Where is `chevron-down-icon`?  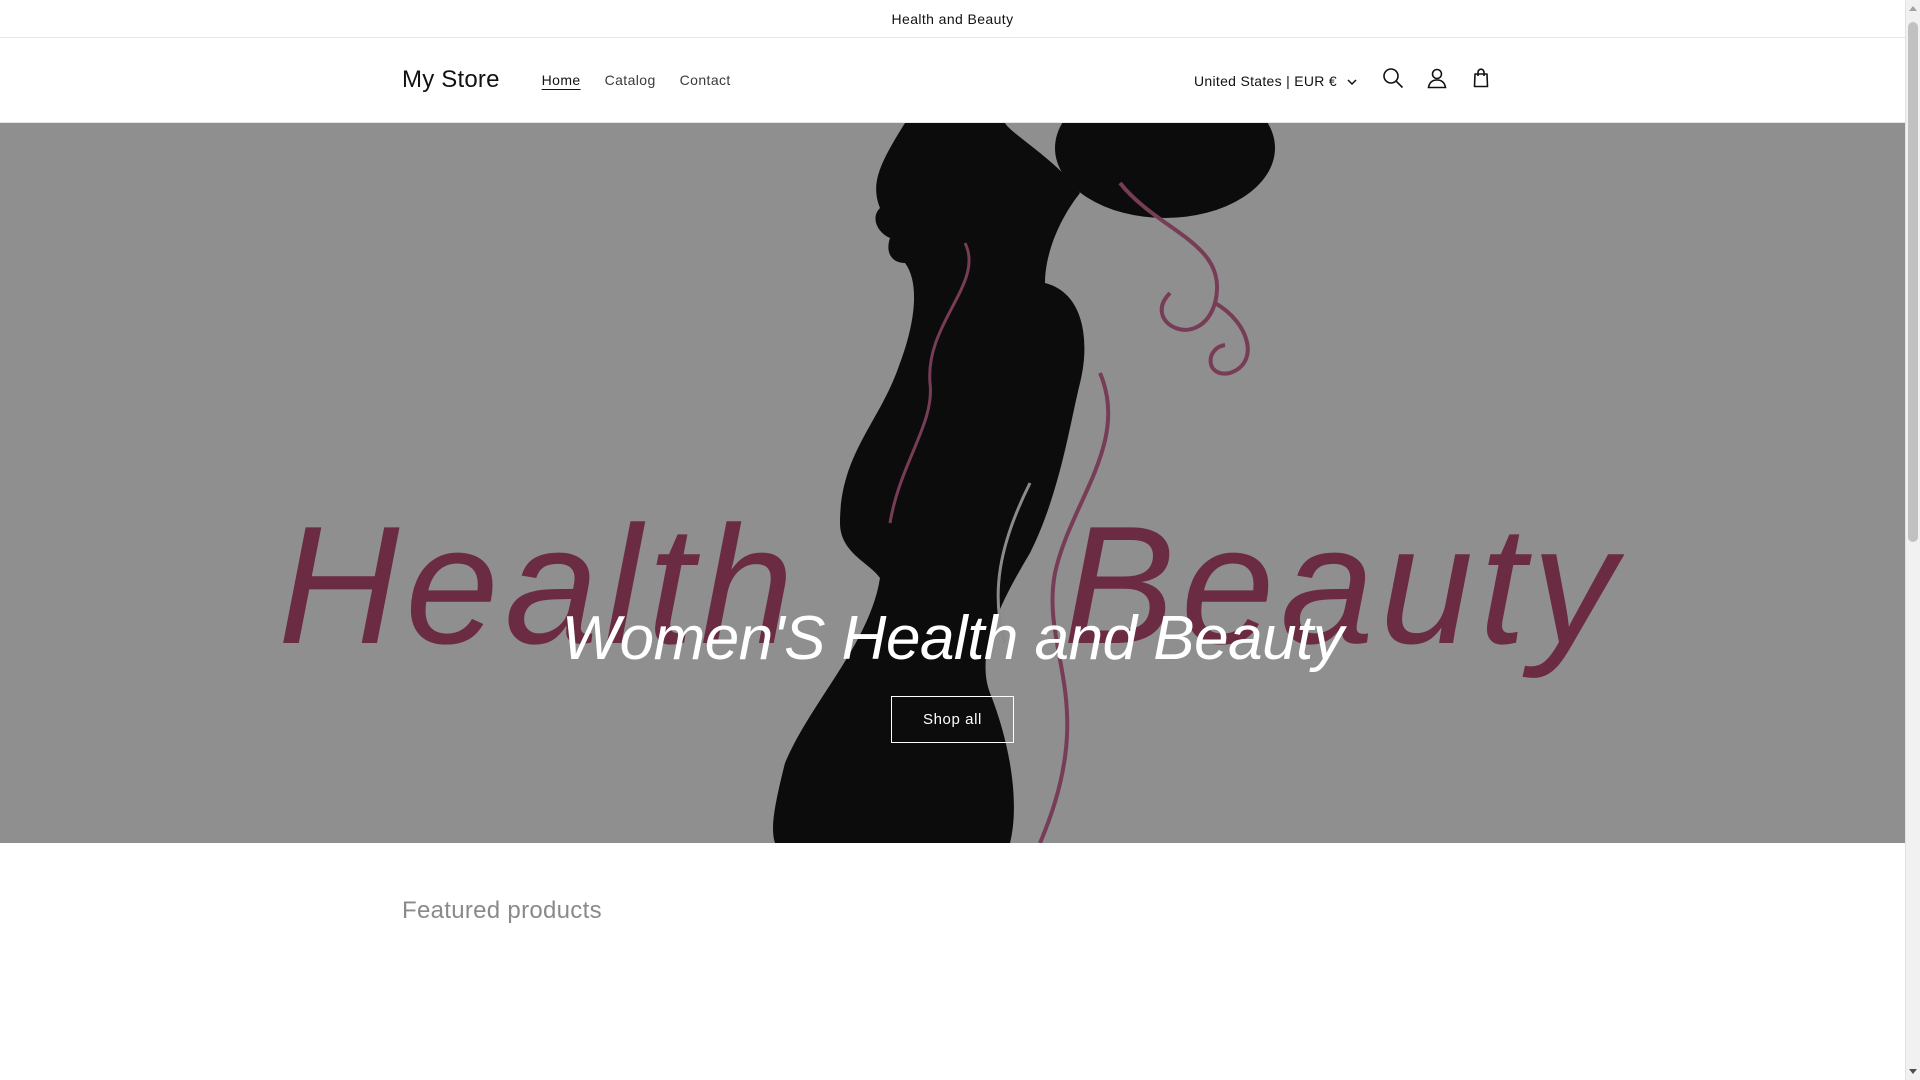 chevron-down-icon is located at coordinates (1352, 81).